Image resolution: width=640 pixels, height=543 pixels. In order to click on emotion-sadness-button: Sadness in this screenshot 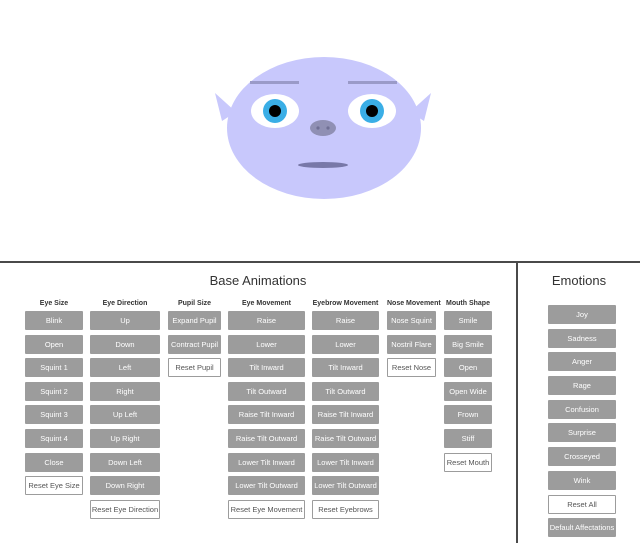, I will do `click(582, 338)`.